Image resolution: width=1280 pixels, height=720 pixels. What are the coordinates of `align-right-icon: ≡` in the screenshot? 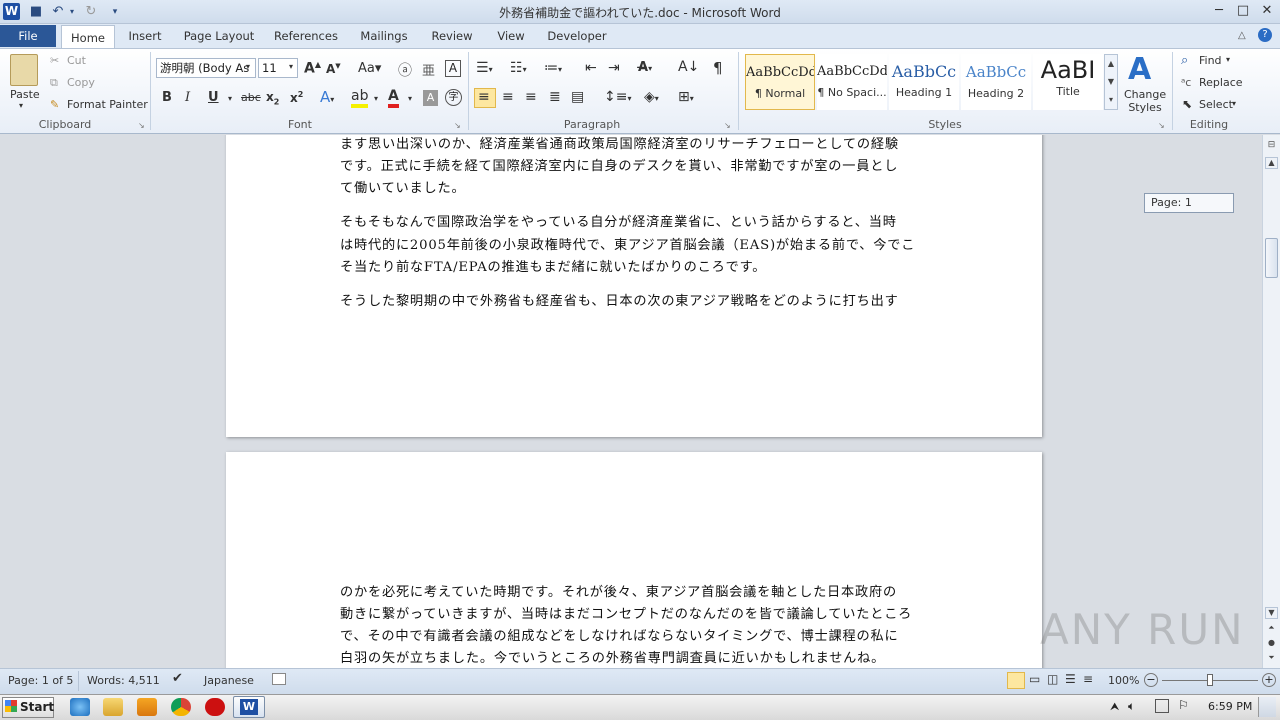 It's located at (531, 97).